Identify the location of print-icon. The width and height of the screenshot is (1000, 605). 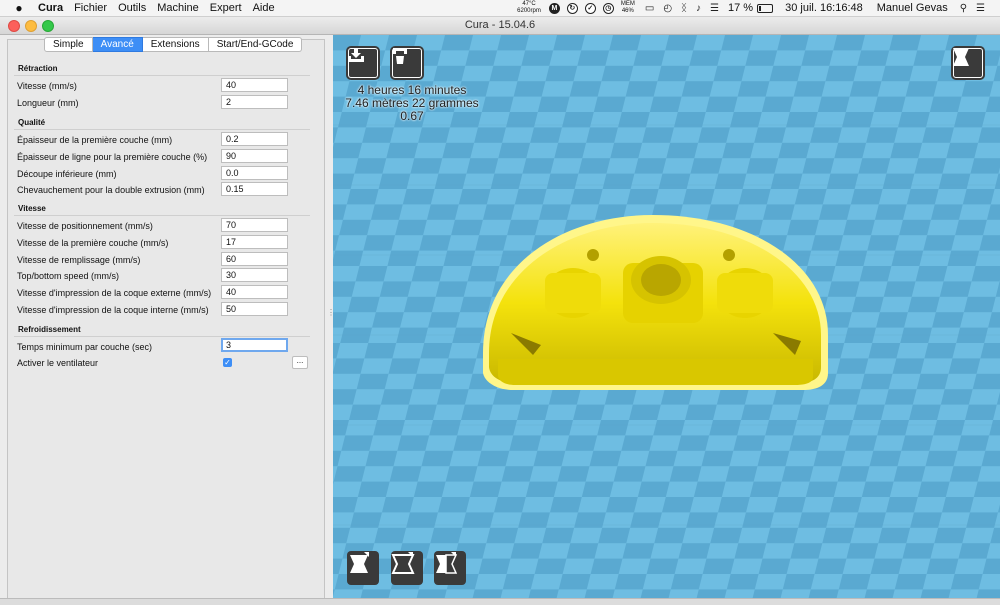
(407, 63).